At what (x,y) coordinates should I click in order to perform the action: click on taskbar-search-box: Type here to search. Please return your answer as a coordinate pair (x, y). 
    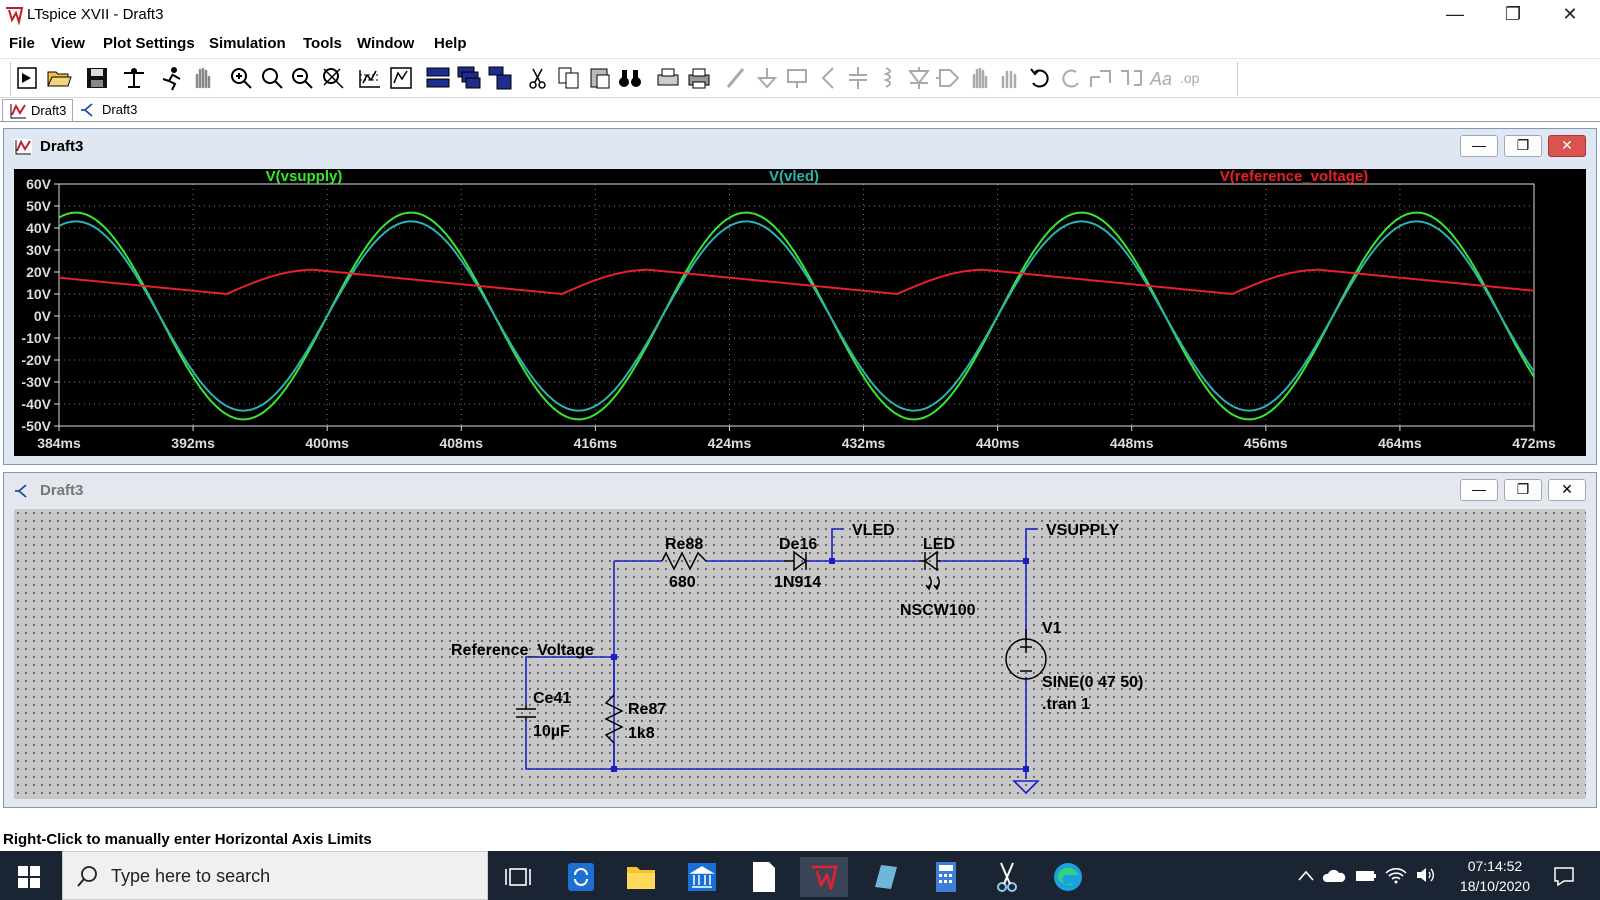
    Looking at the image, I should click on (275, 875).